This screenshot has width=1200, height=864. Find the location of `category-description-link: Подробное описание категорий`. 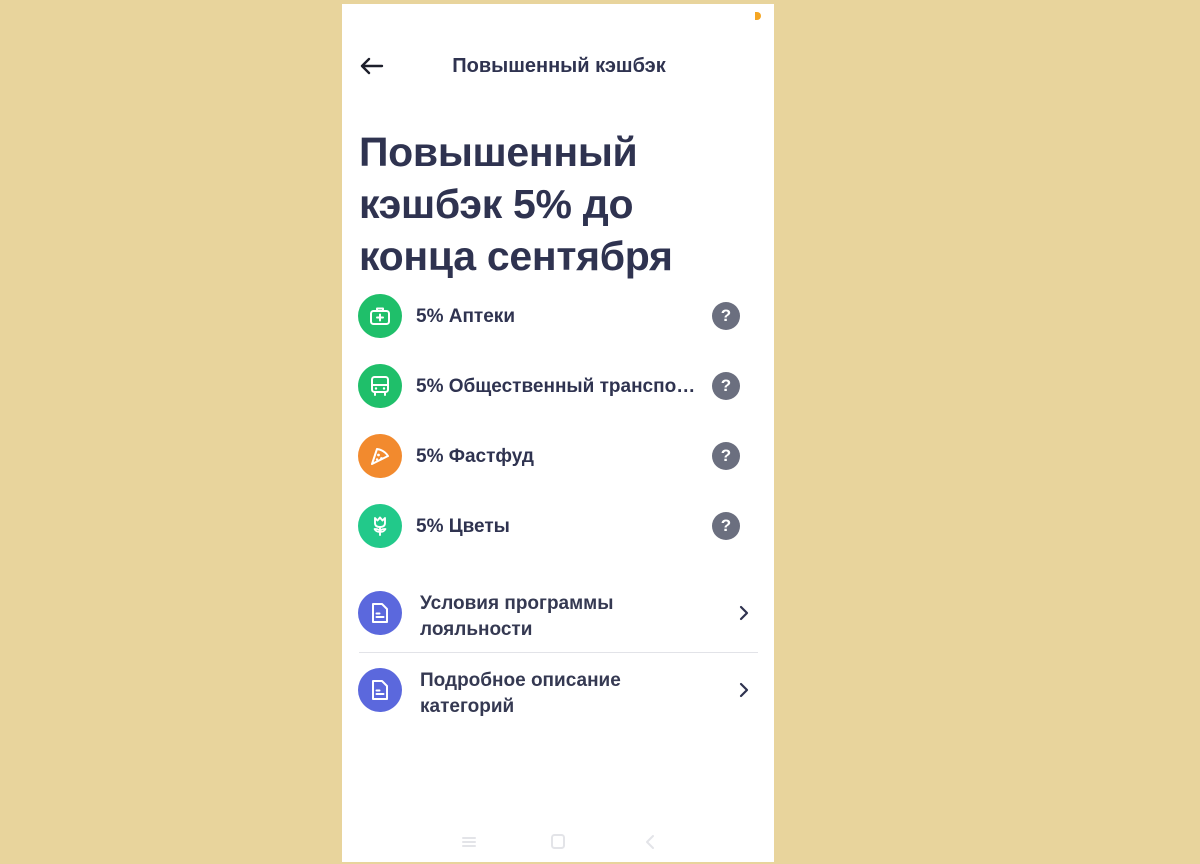

category-description-link: Подробное описание категорий is located at coordinates (558, 693).